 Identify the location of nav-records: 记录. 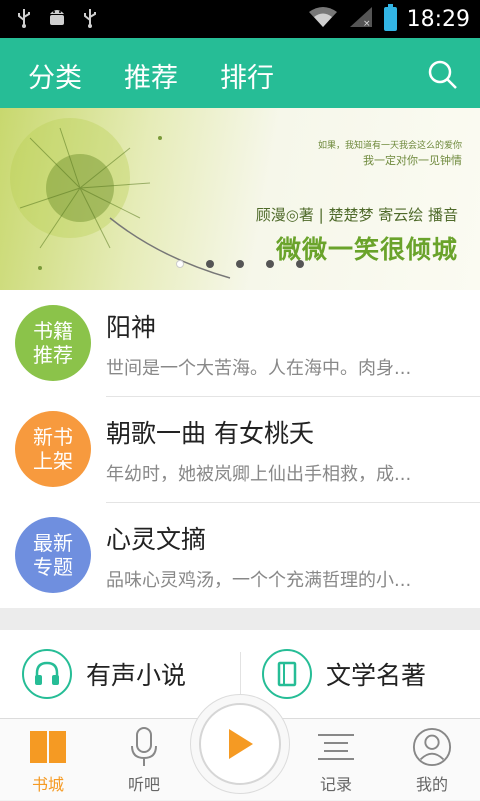
(336, 760).